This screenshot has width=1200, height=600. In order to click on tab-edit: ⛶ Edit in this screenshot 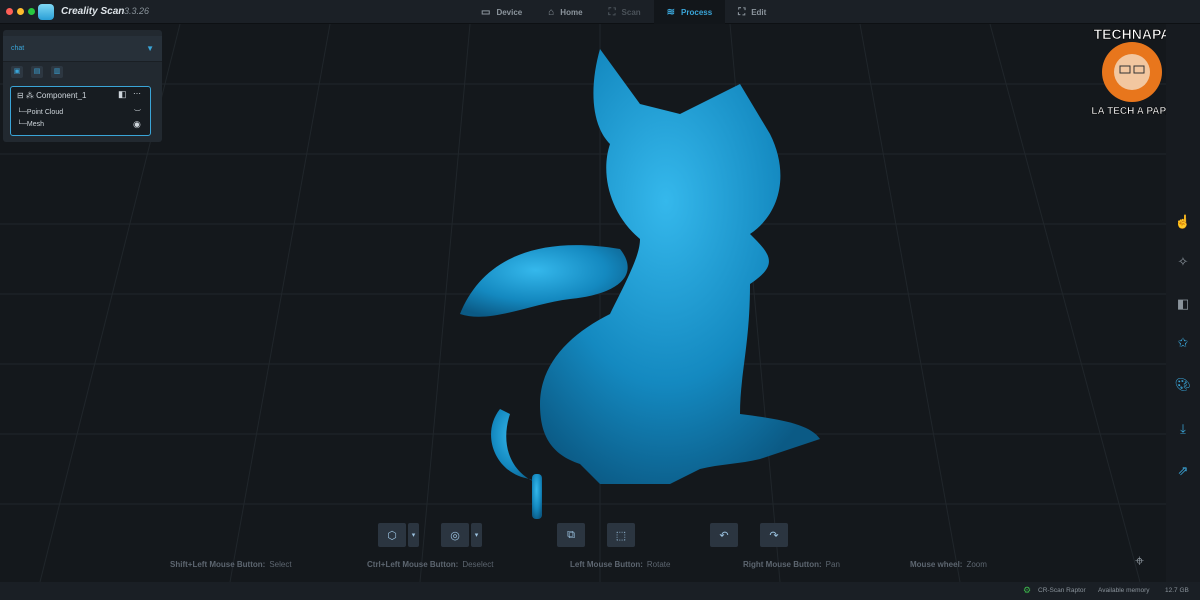, I will do `click(752, 12)`.